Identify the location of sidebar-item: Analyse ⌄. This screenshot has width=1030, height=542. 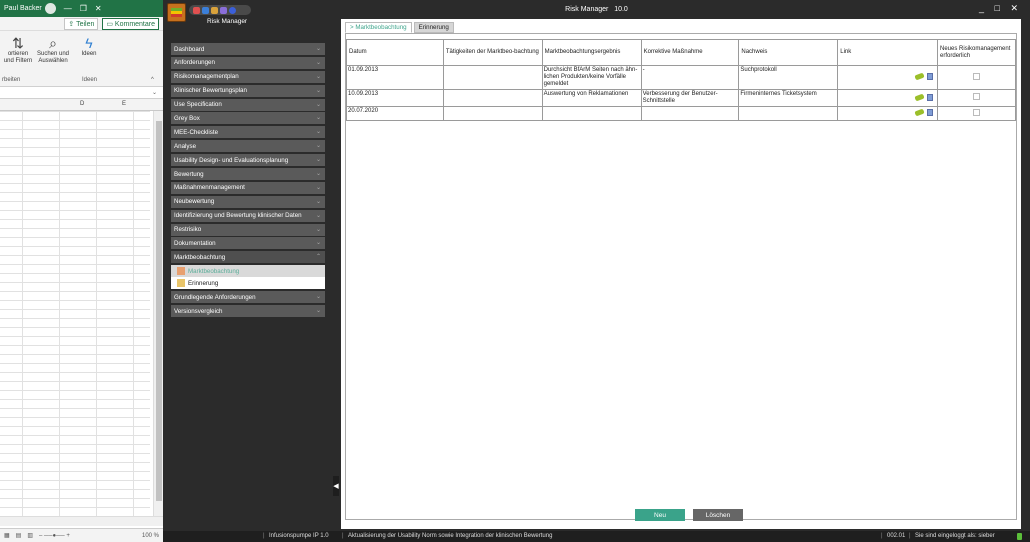
(248, 146).